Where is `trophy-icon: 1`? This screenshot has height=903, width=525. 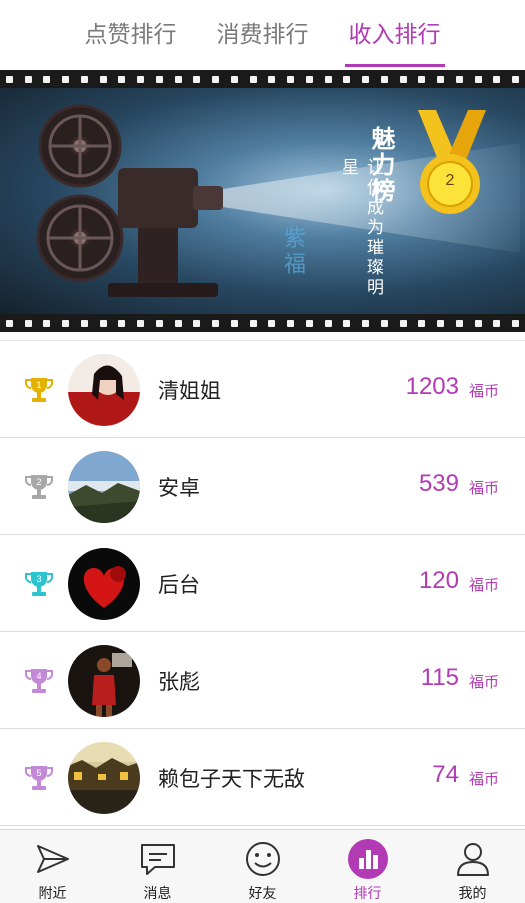
trophy-icon: 1 is located at coordinates (39, 390).